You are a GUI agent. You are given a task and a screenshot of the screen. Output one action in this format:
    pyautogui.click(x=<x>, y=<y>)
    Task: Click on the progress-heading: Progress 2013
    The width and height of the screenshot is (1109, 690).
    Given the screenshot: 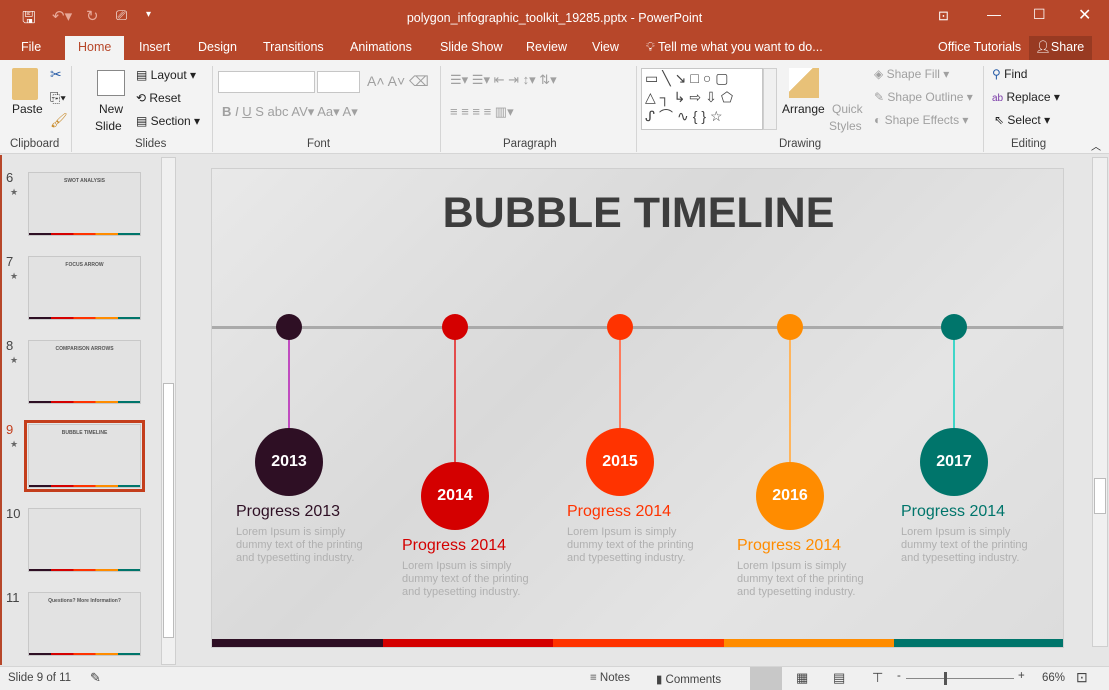 What is the action you would take?
    pyautogui.click(x=288, y=511)
    